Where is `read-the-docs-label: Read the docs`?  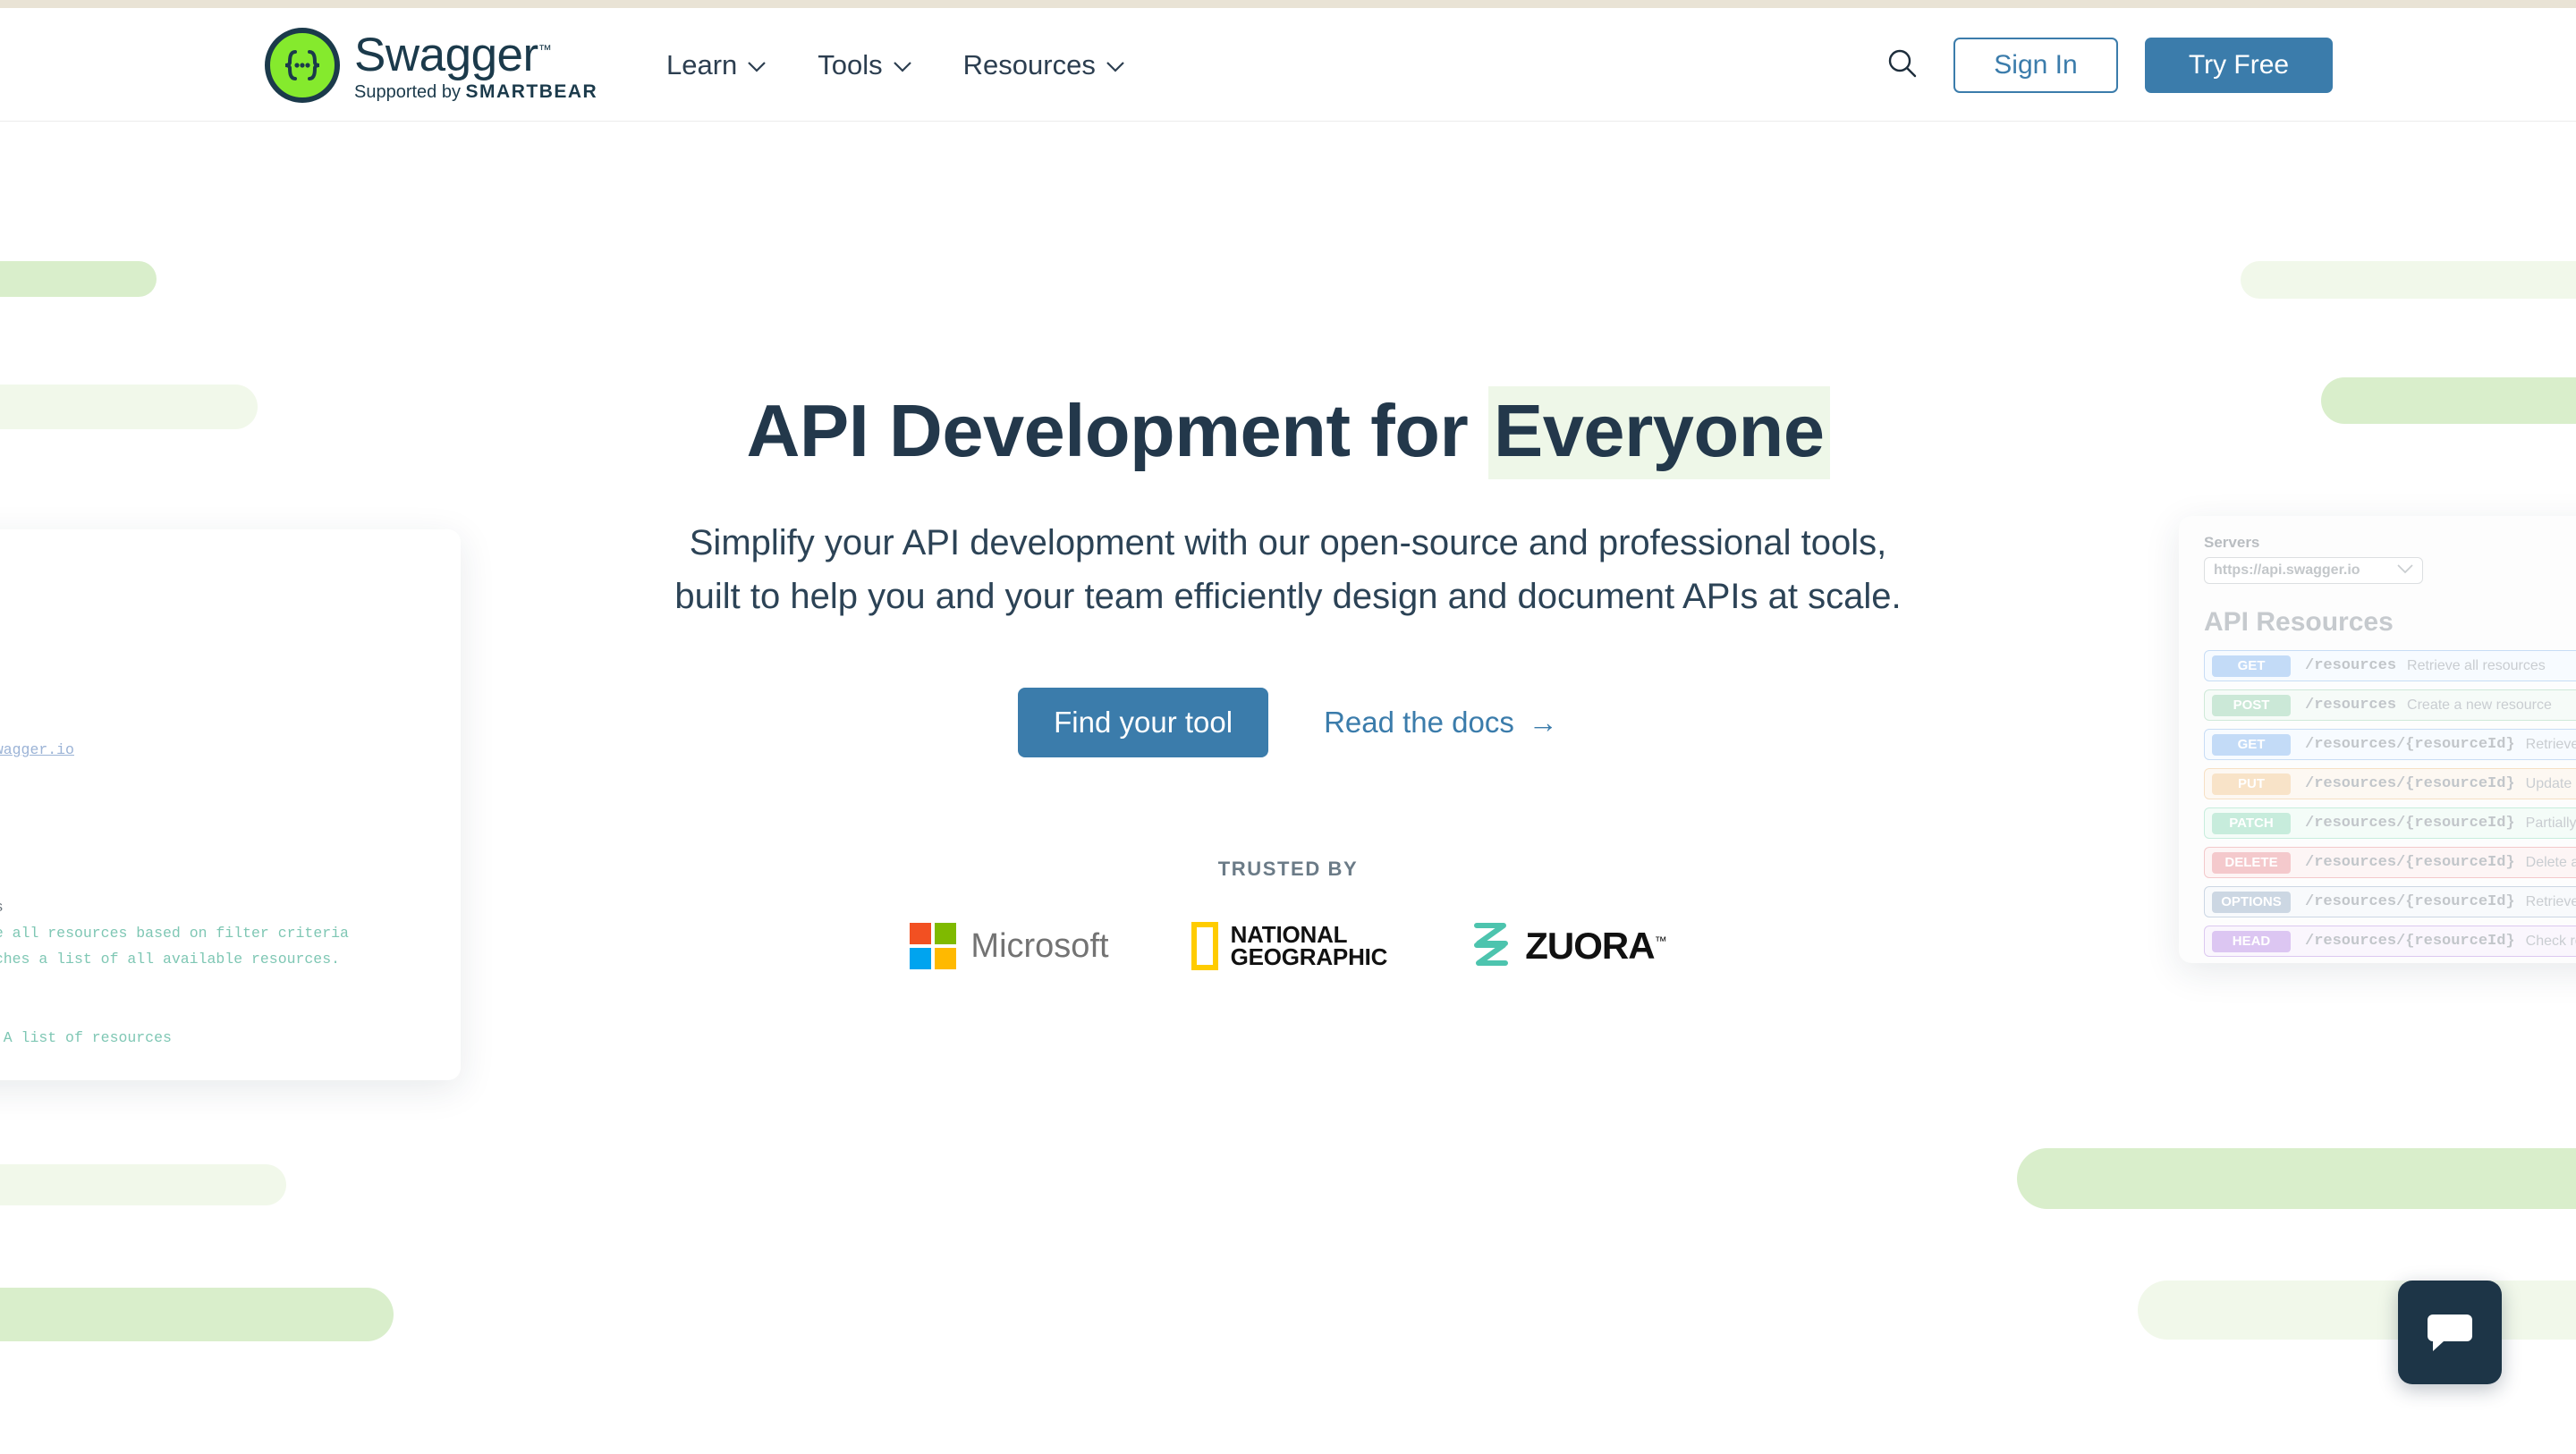
read-the-docs-label: Read the docs is located at coordinates (1419, 722).